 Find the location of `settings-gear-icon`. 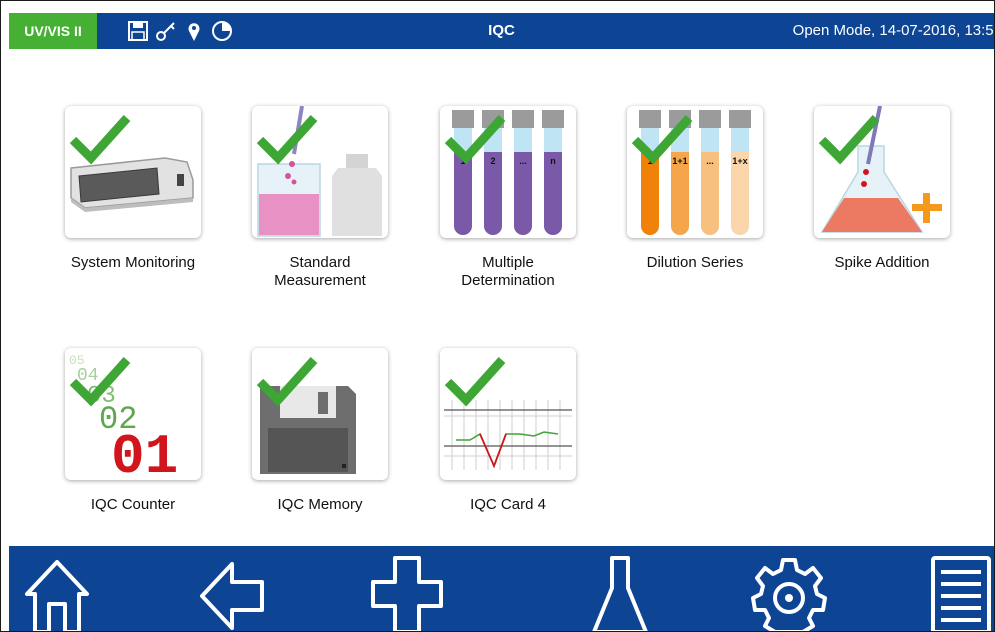

settings-gear-icon is located at coordinates (789, 594).